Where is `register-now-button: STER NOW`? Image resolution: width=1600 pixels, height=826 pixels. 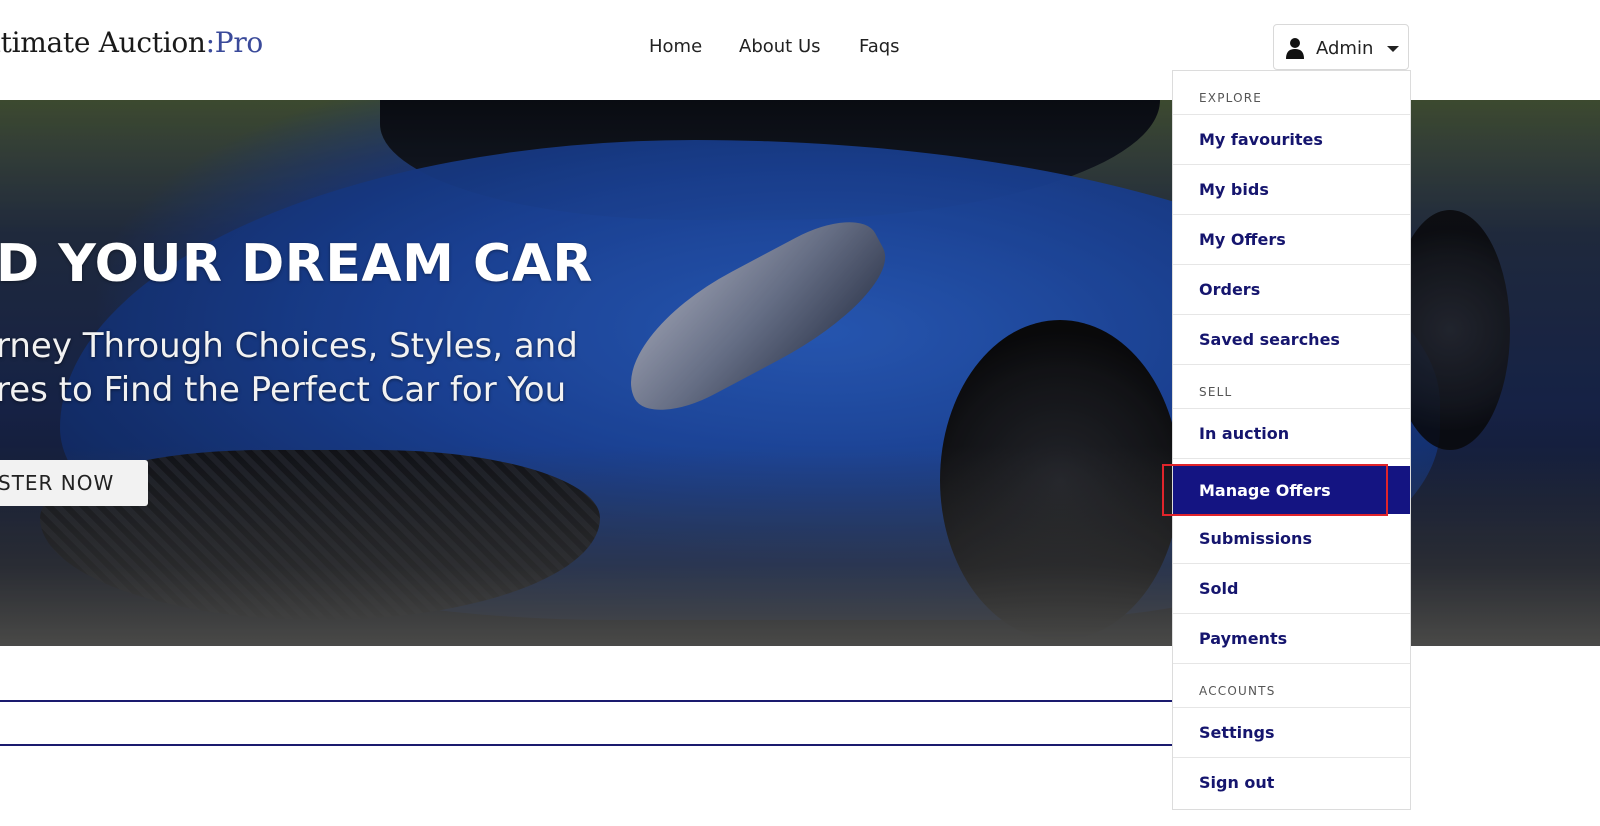 register-now-button: STER NOW is located at coordinates (74, 483).